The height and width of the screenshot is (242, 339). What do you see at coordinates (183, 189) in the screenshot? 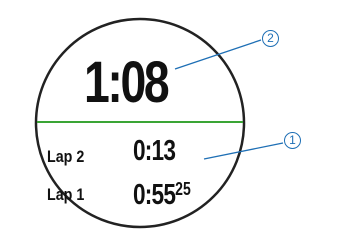
I see `lap-1-hundredths: 25` at bounding box center [183, 189].